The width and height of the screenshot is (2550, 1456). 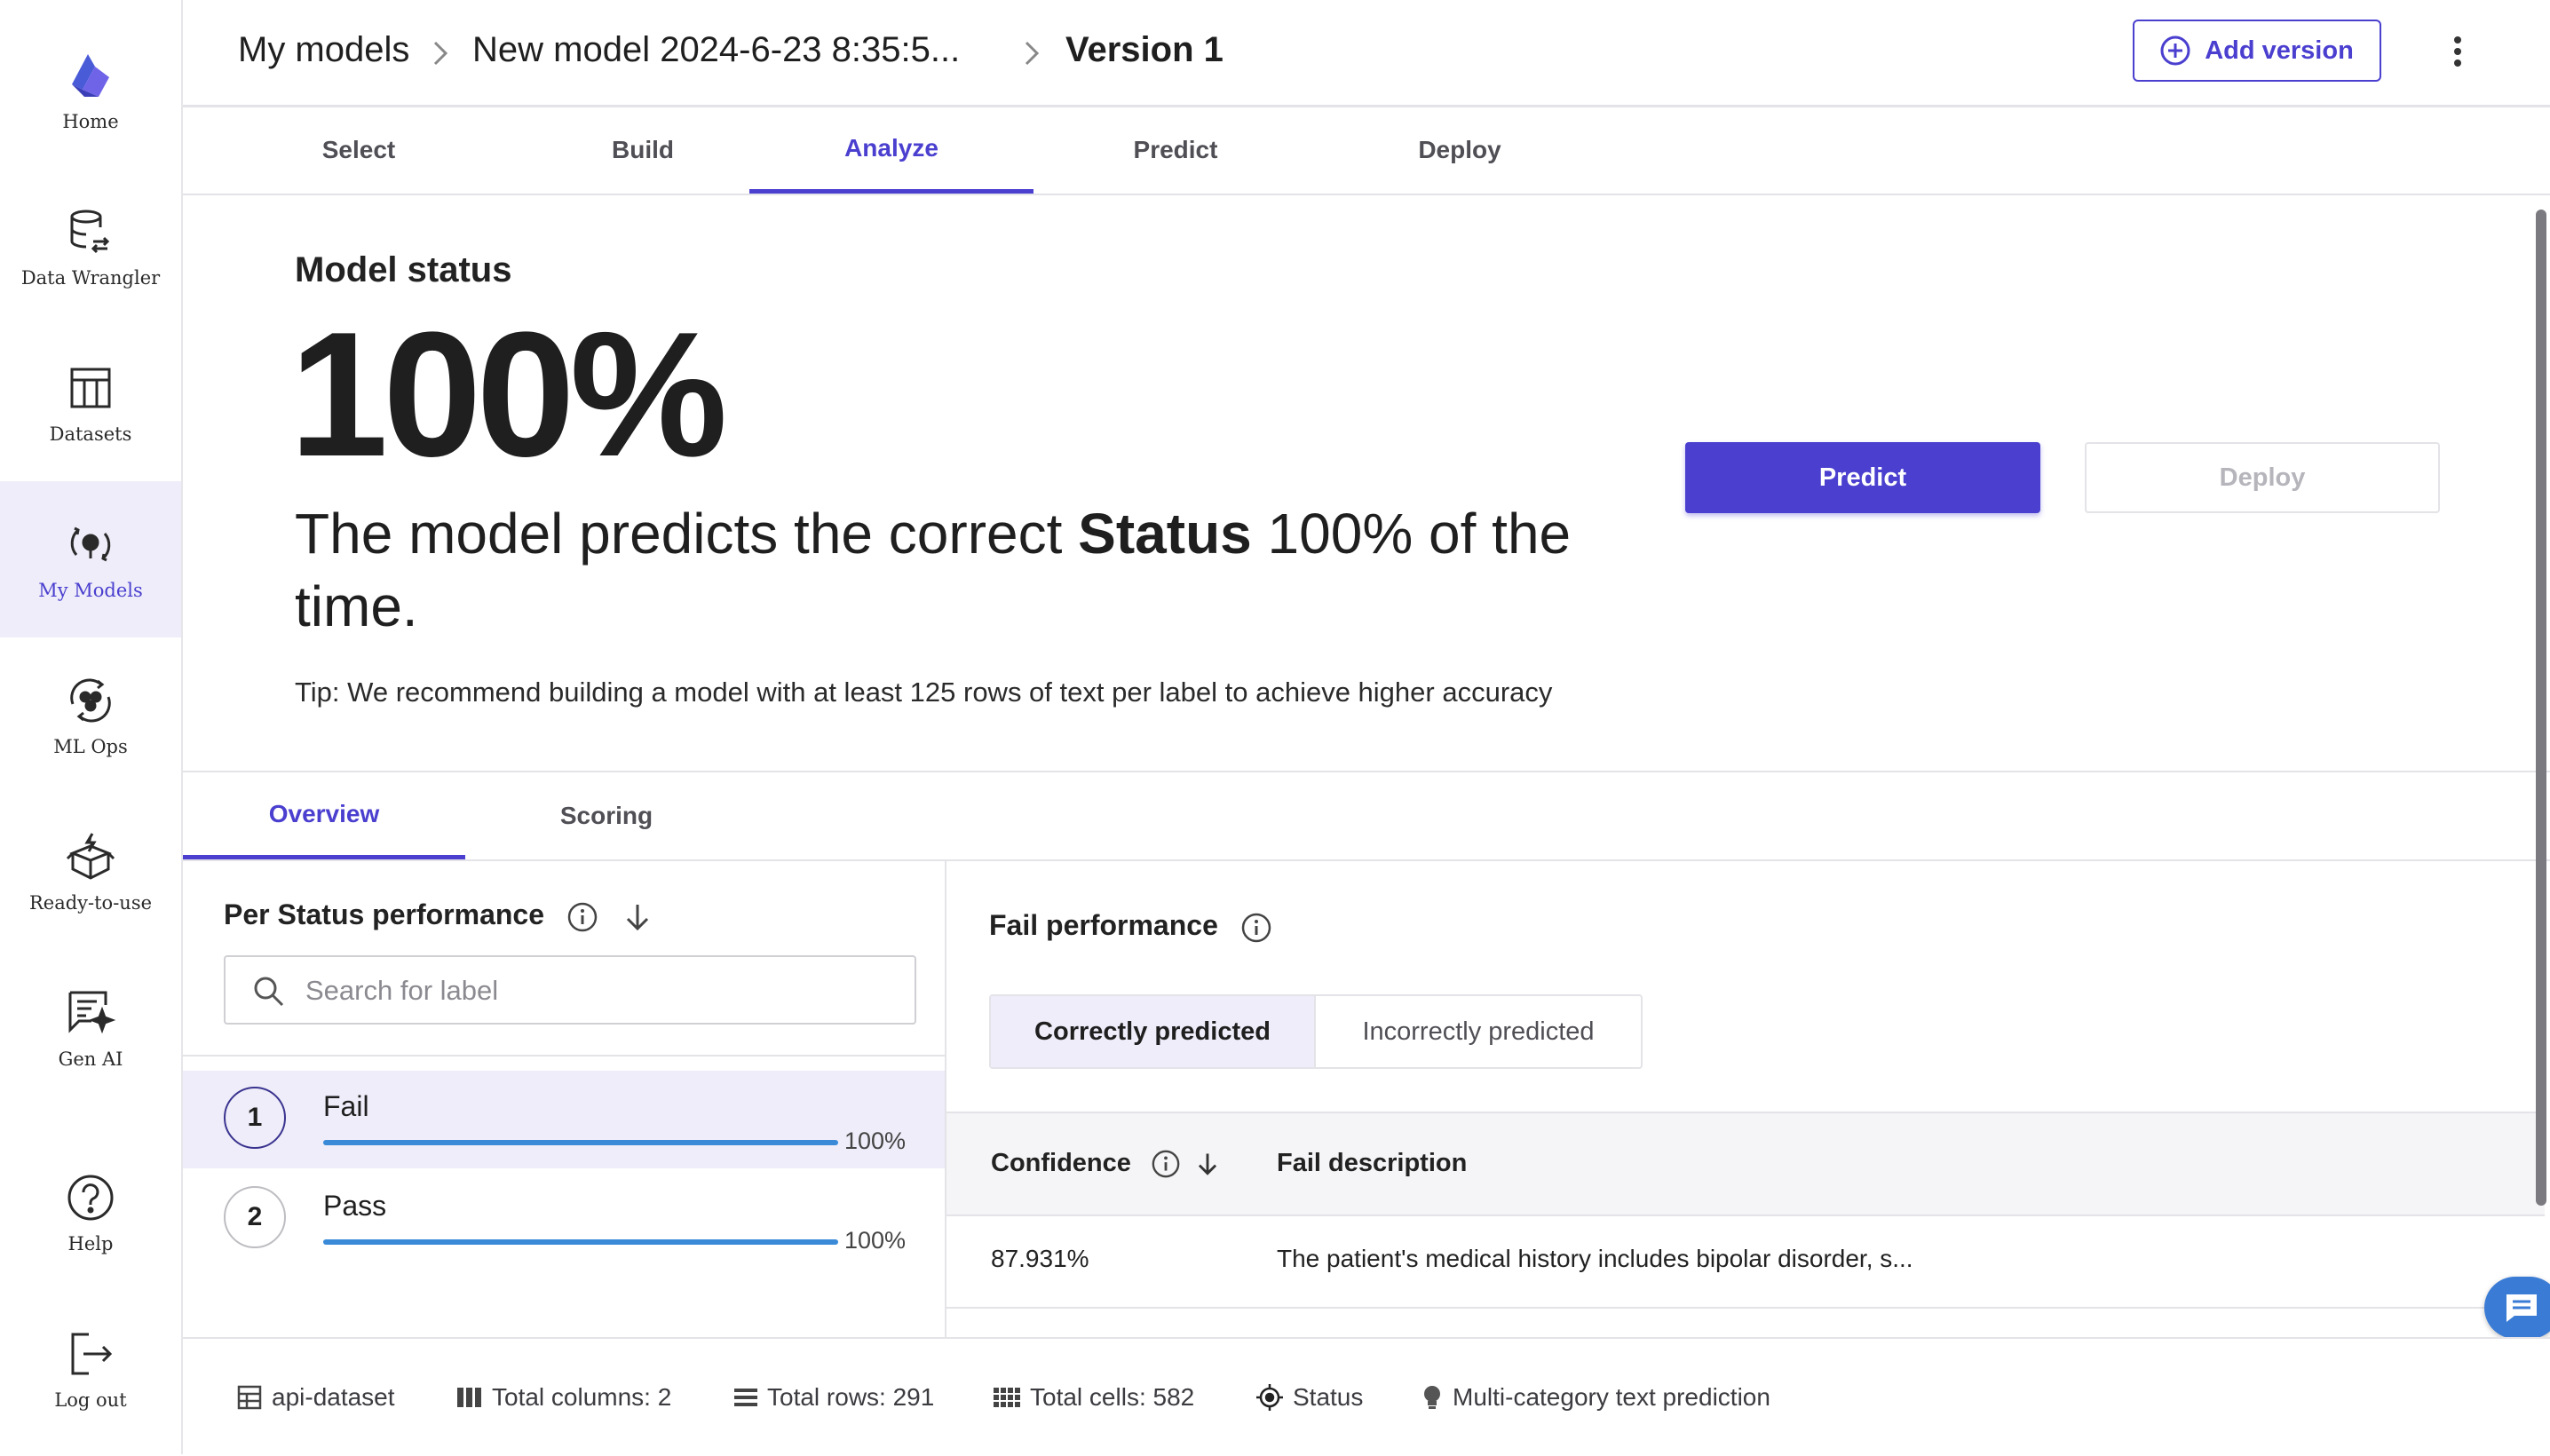 What do you see at coordinates (90, 1243) in the screenshot?
I see `nav-label: Help` at bounding box center [90, 1243].